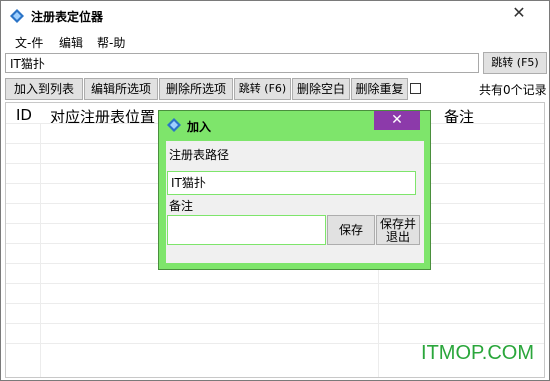 The width and height of the screenshot is (550, 381). What do you see at coordinates (199, 127) in the screenshot?
I see `dialog-title: 加入` at bounding box center [199, 127].